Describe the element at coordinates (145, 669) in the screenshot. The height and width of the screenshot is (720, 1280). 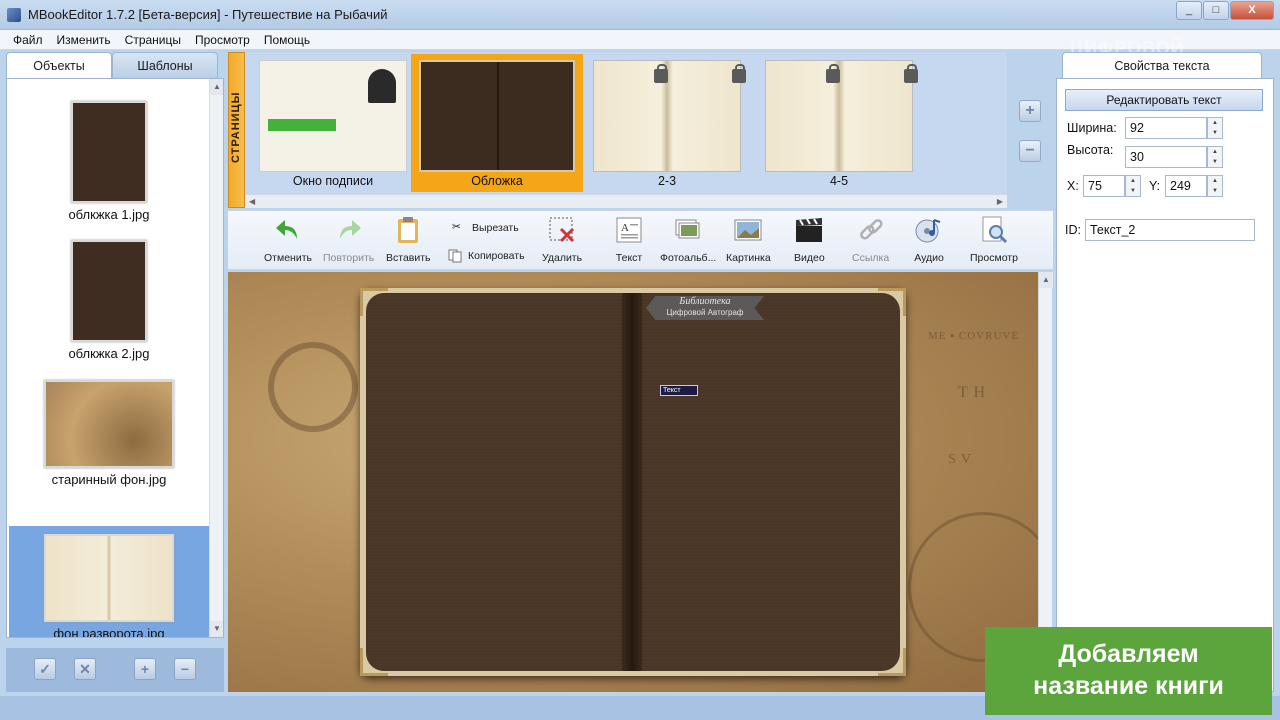
I see `add-icon: +` at that location.